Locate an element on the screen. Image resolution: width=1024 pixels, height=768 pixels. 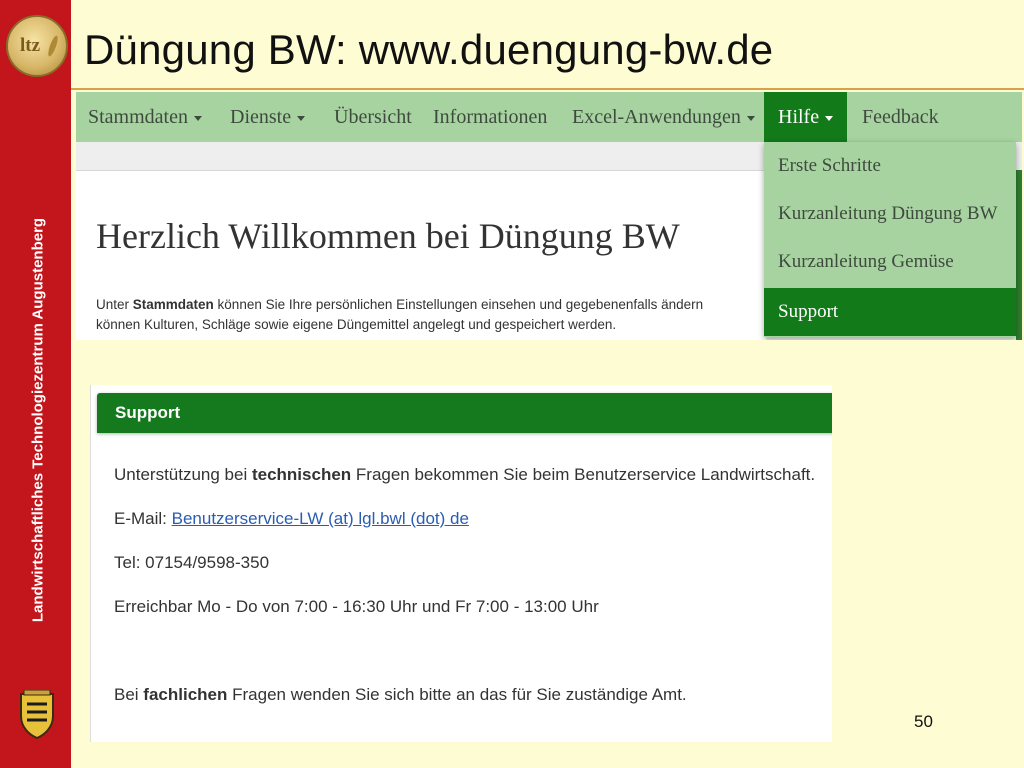
nav-informationen: Informationen is located at coordinates (490, 117).